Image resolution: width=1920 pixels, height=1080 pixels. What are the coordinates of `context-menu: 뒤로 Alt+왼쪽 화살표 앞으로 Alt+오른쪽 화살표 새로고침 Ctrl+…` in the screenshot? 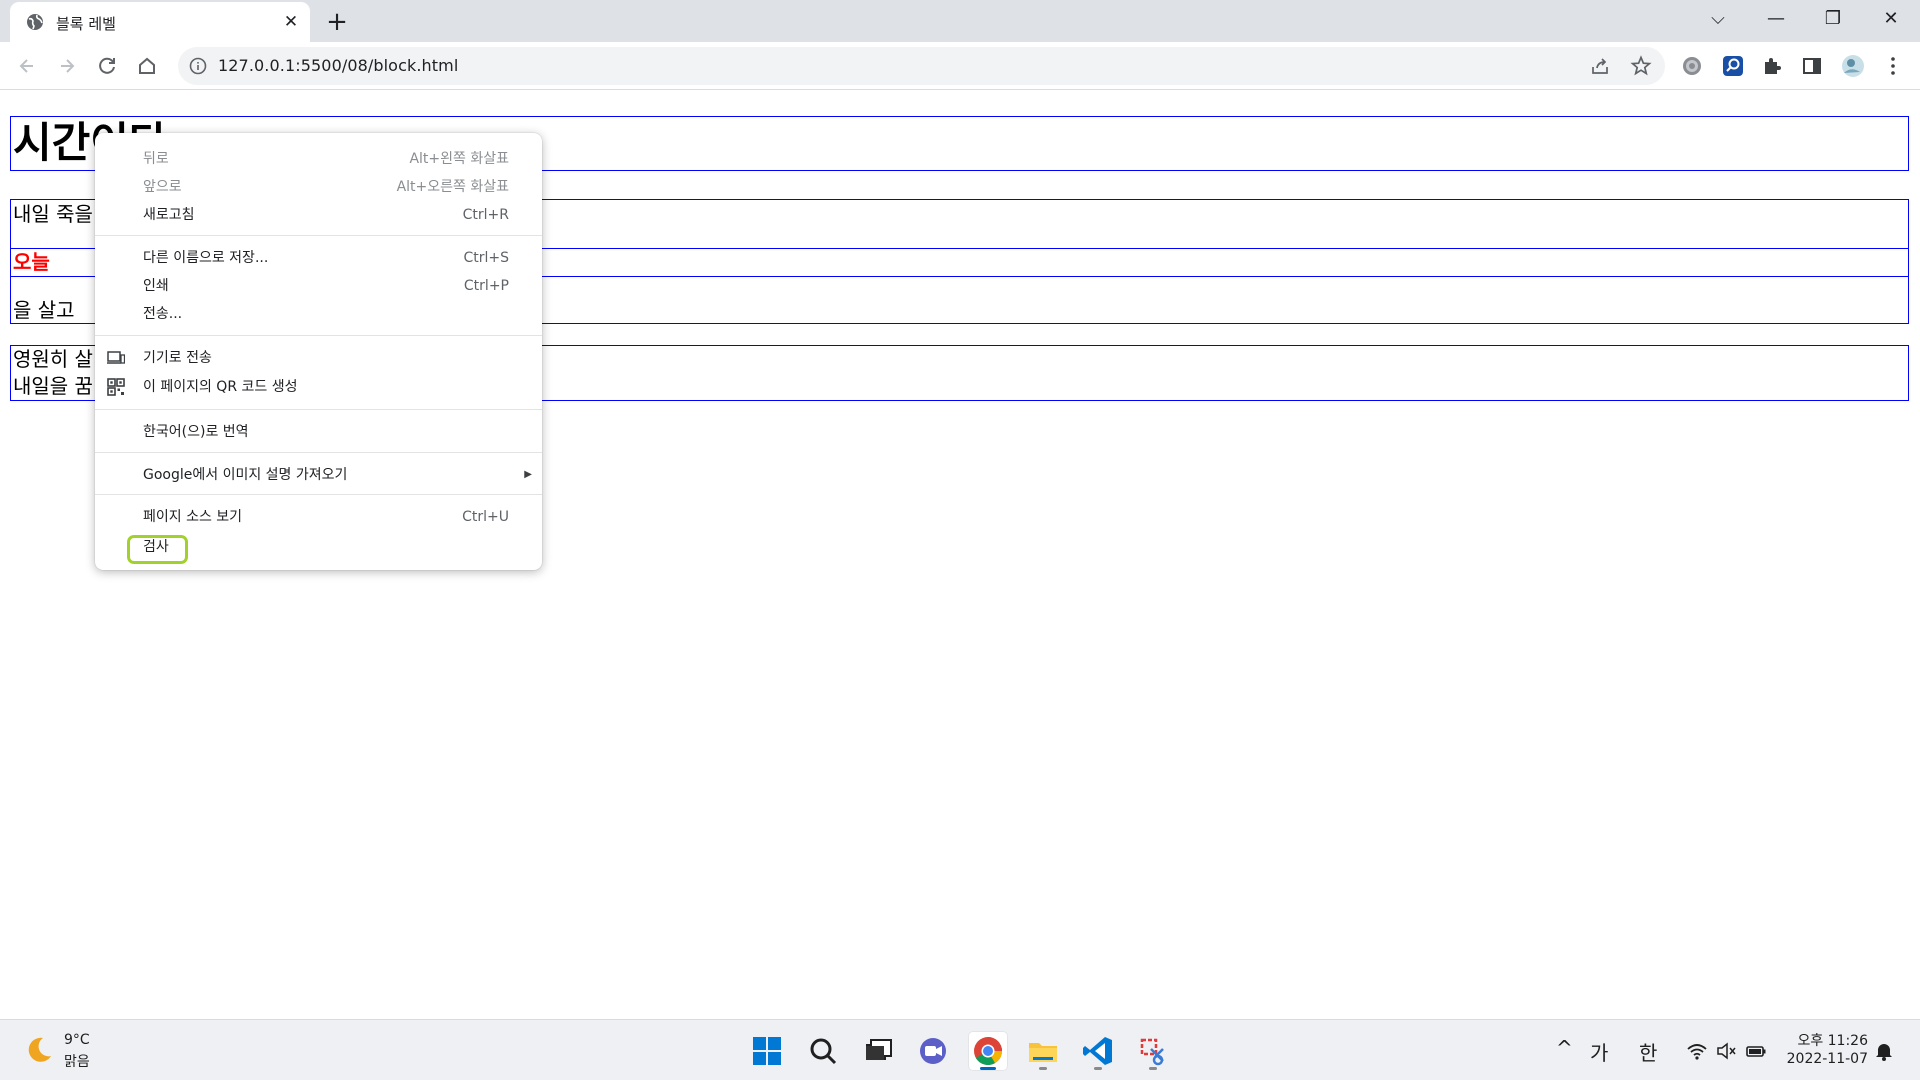 It's located at (318, 351).